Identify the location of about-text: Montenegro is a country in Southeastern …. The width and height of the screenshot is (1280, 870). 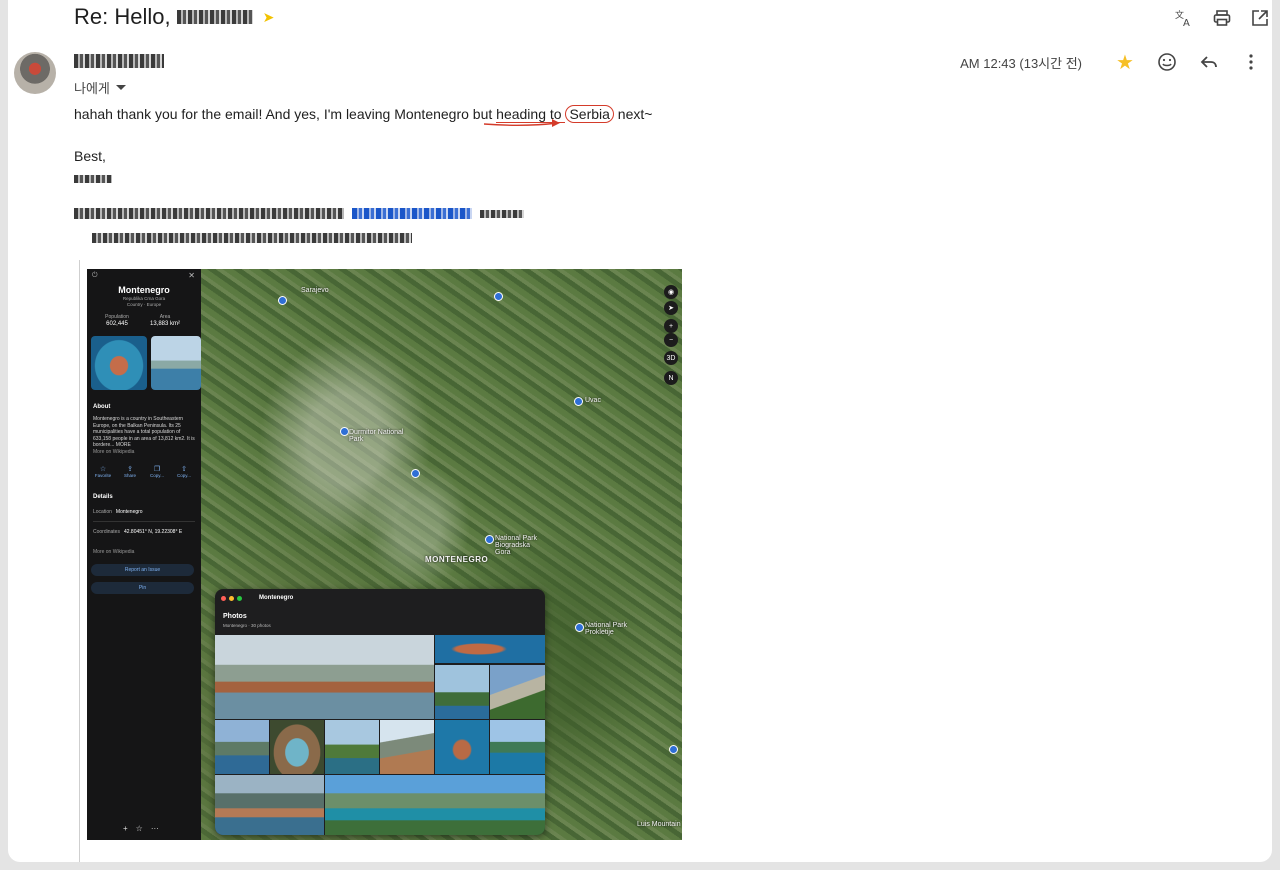
(144, 432).